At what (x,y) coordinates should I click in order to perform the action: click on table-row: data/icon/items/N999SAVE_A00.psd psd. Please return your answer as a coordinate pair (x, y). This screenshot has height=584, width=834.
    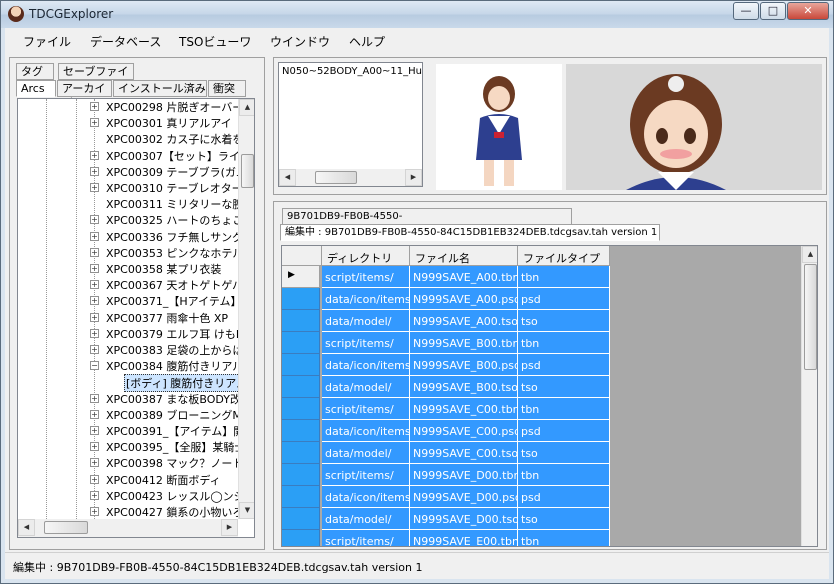
    Looking at the image, I should click on (446, 299).